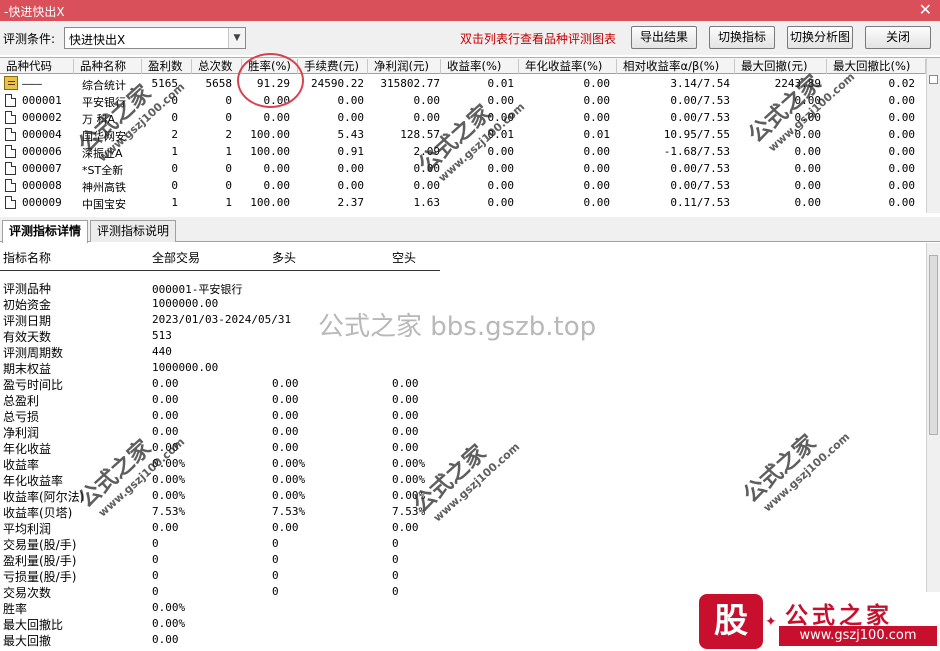 This screenshot has height=651, width=940. What do you see at coordinates (40, 545) in the screenshot?
I see `detail-cell-label: 交易量(股/手)` at bounding box center [40, 545].